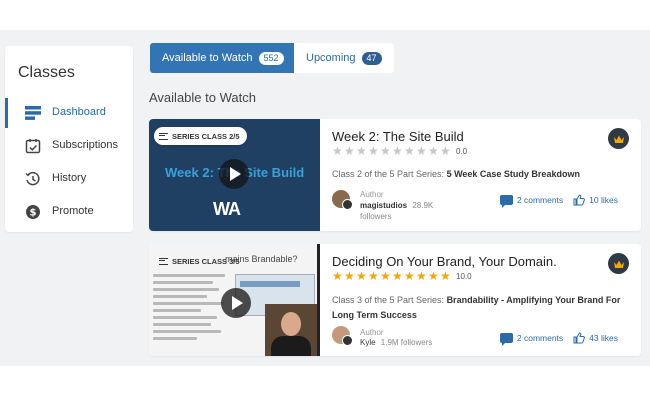 Image resolution: width=650 pixels, height=400 pixels. I want to click on engagement-stats: 2 comments 43 likes, so click(558, 339).